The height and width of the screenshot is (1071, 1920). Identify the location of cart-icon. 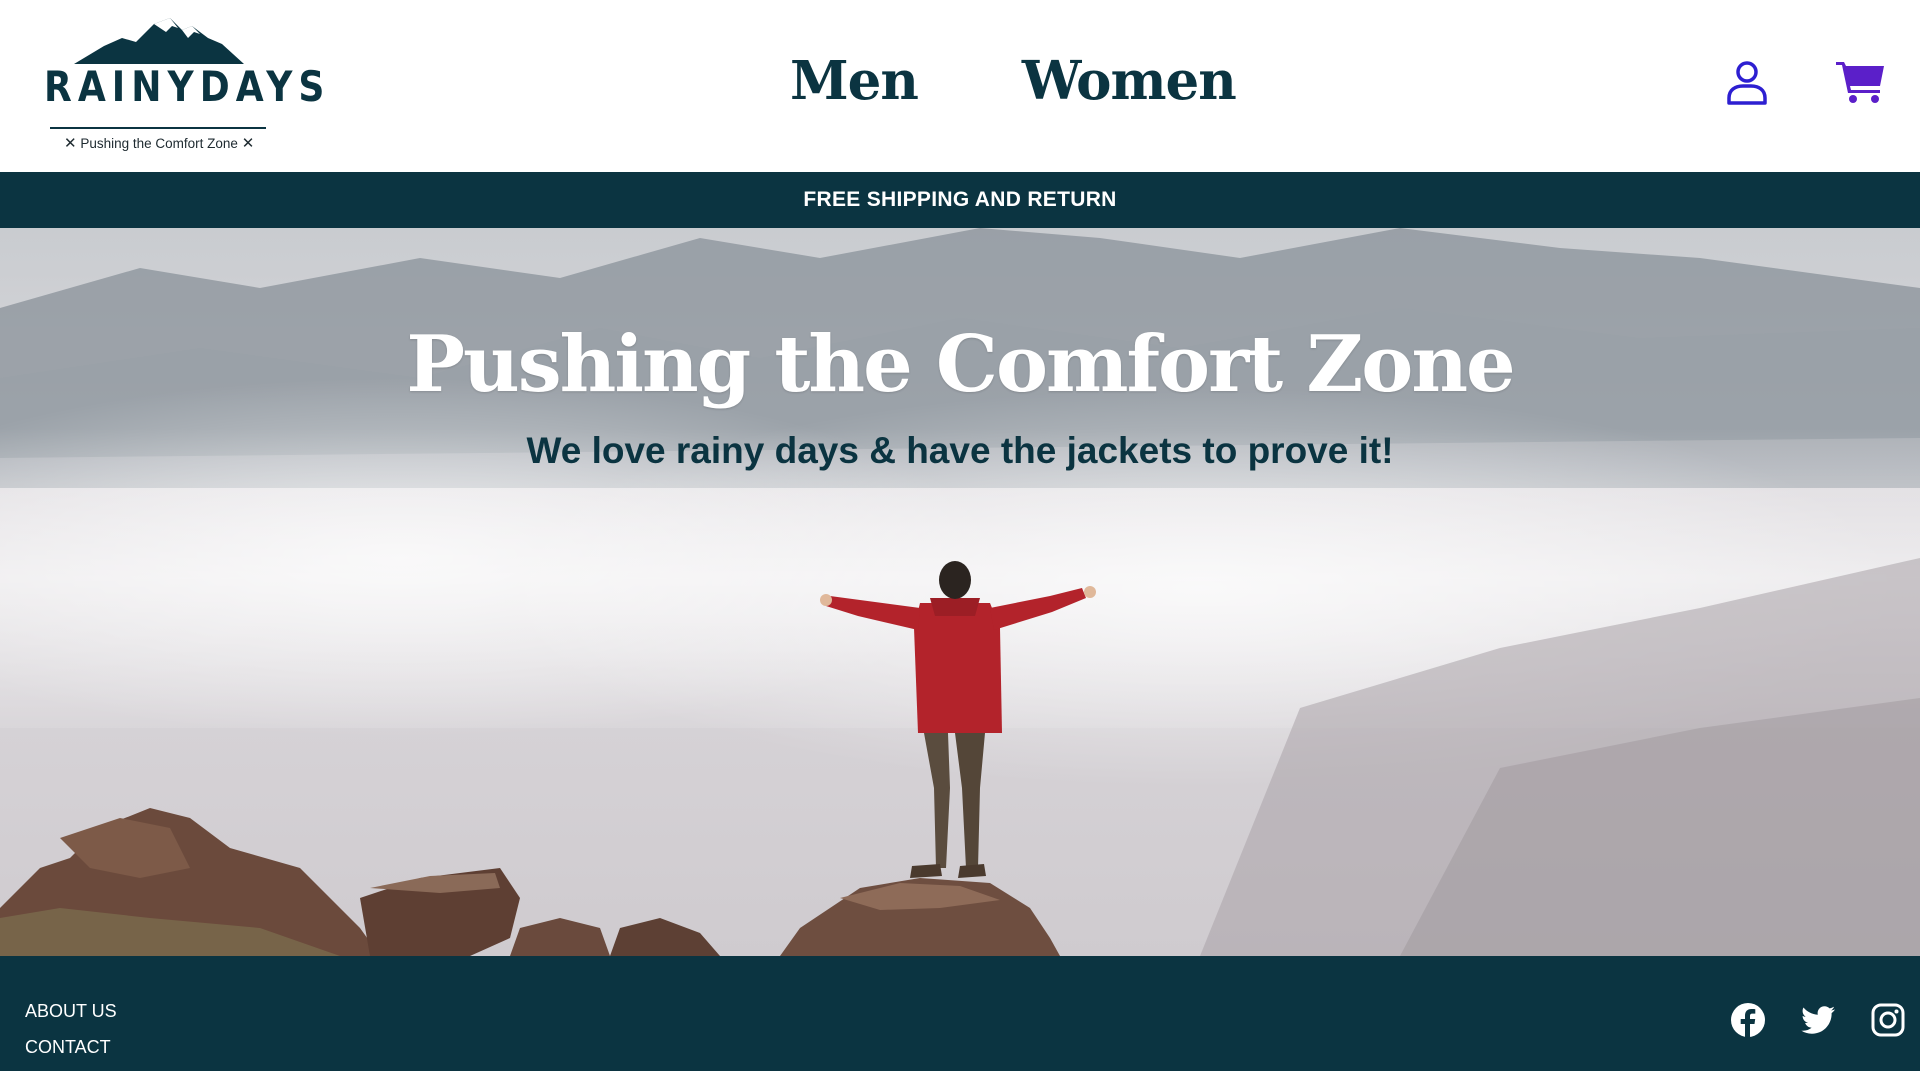
(1860, 82).